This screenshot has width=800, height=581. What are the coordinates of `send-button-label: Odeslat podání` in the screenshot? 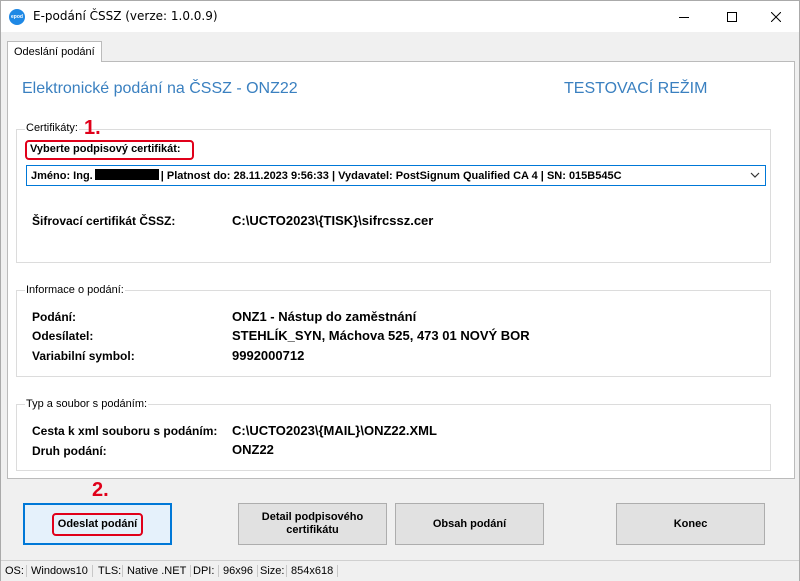 It's located at (97, 523).